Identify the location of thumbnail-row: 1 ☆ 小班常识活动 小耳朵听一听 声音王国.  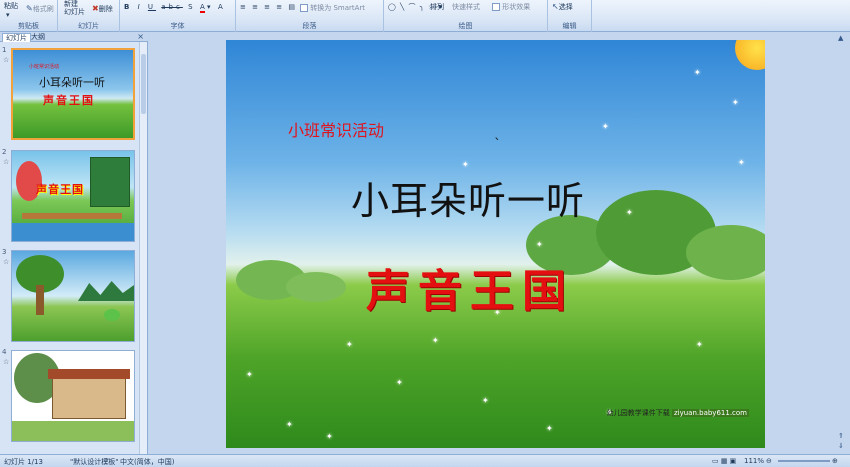
(70, 93).